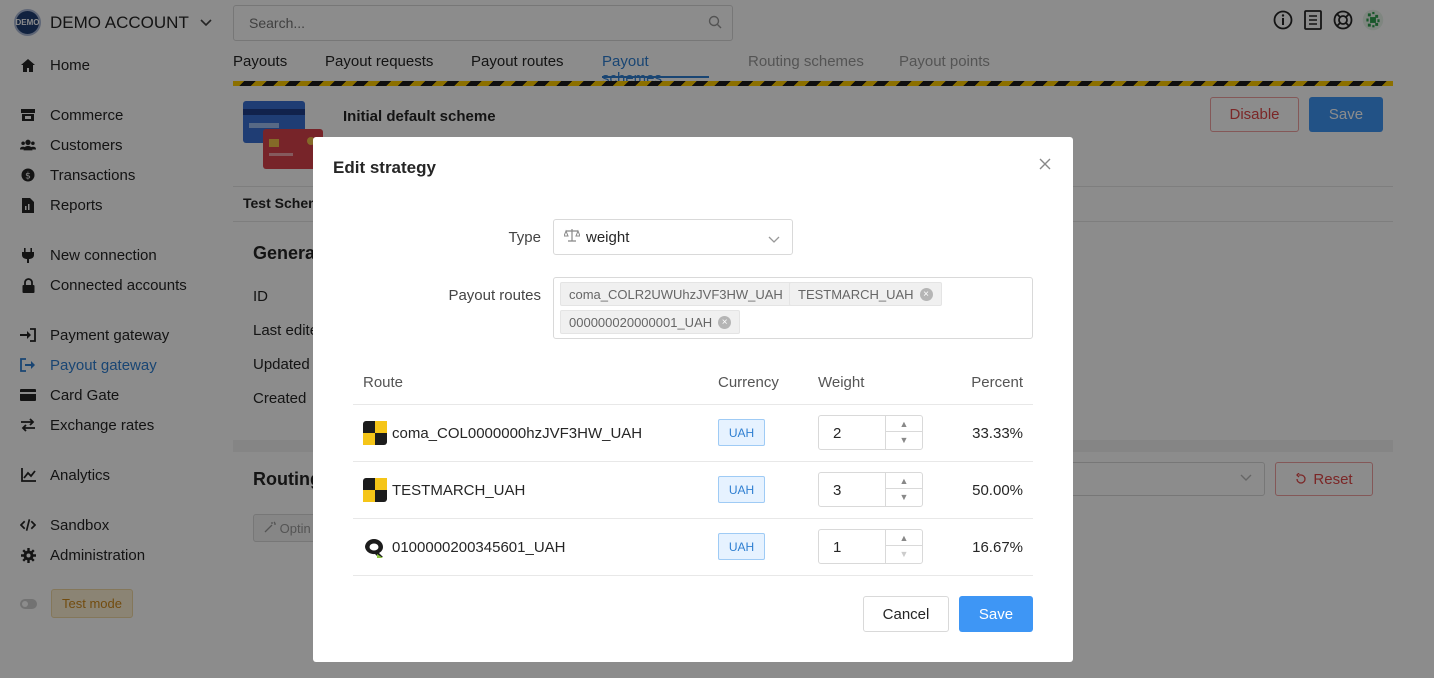  What do you see at coordinates (383, 382) in the screenshot?
I see `column-header-route: Route` at bounding box center [383, 382].